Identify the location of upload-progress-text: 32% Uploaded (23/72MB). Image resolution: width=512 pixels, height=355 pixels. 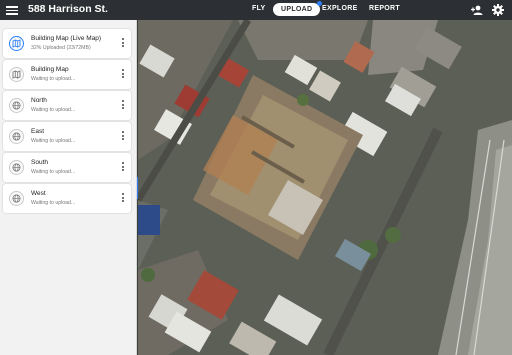
(61, 48).